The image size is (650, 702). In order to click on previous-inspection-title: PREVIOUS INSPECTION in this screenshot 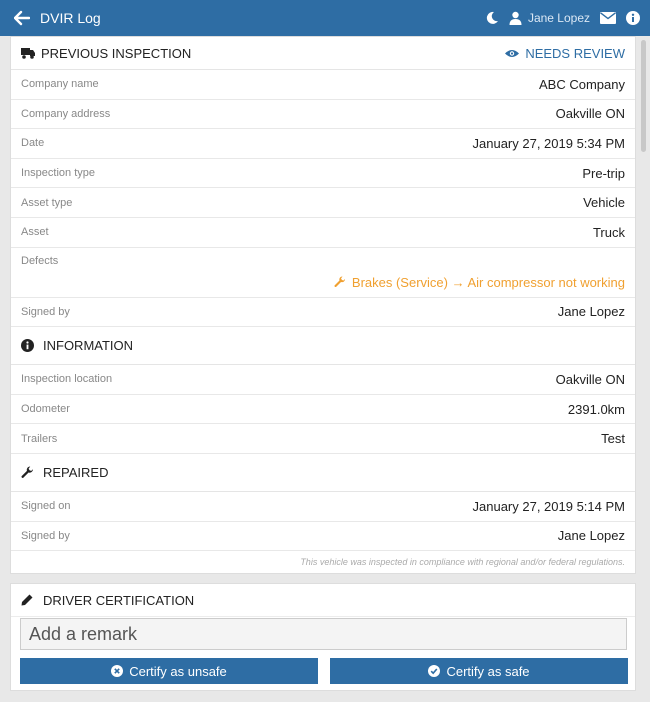, I will do `click(116, 53)`.